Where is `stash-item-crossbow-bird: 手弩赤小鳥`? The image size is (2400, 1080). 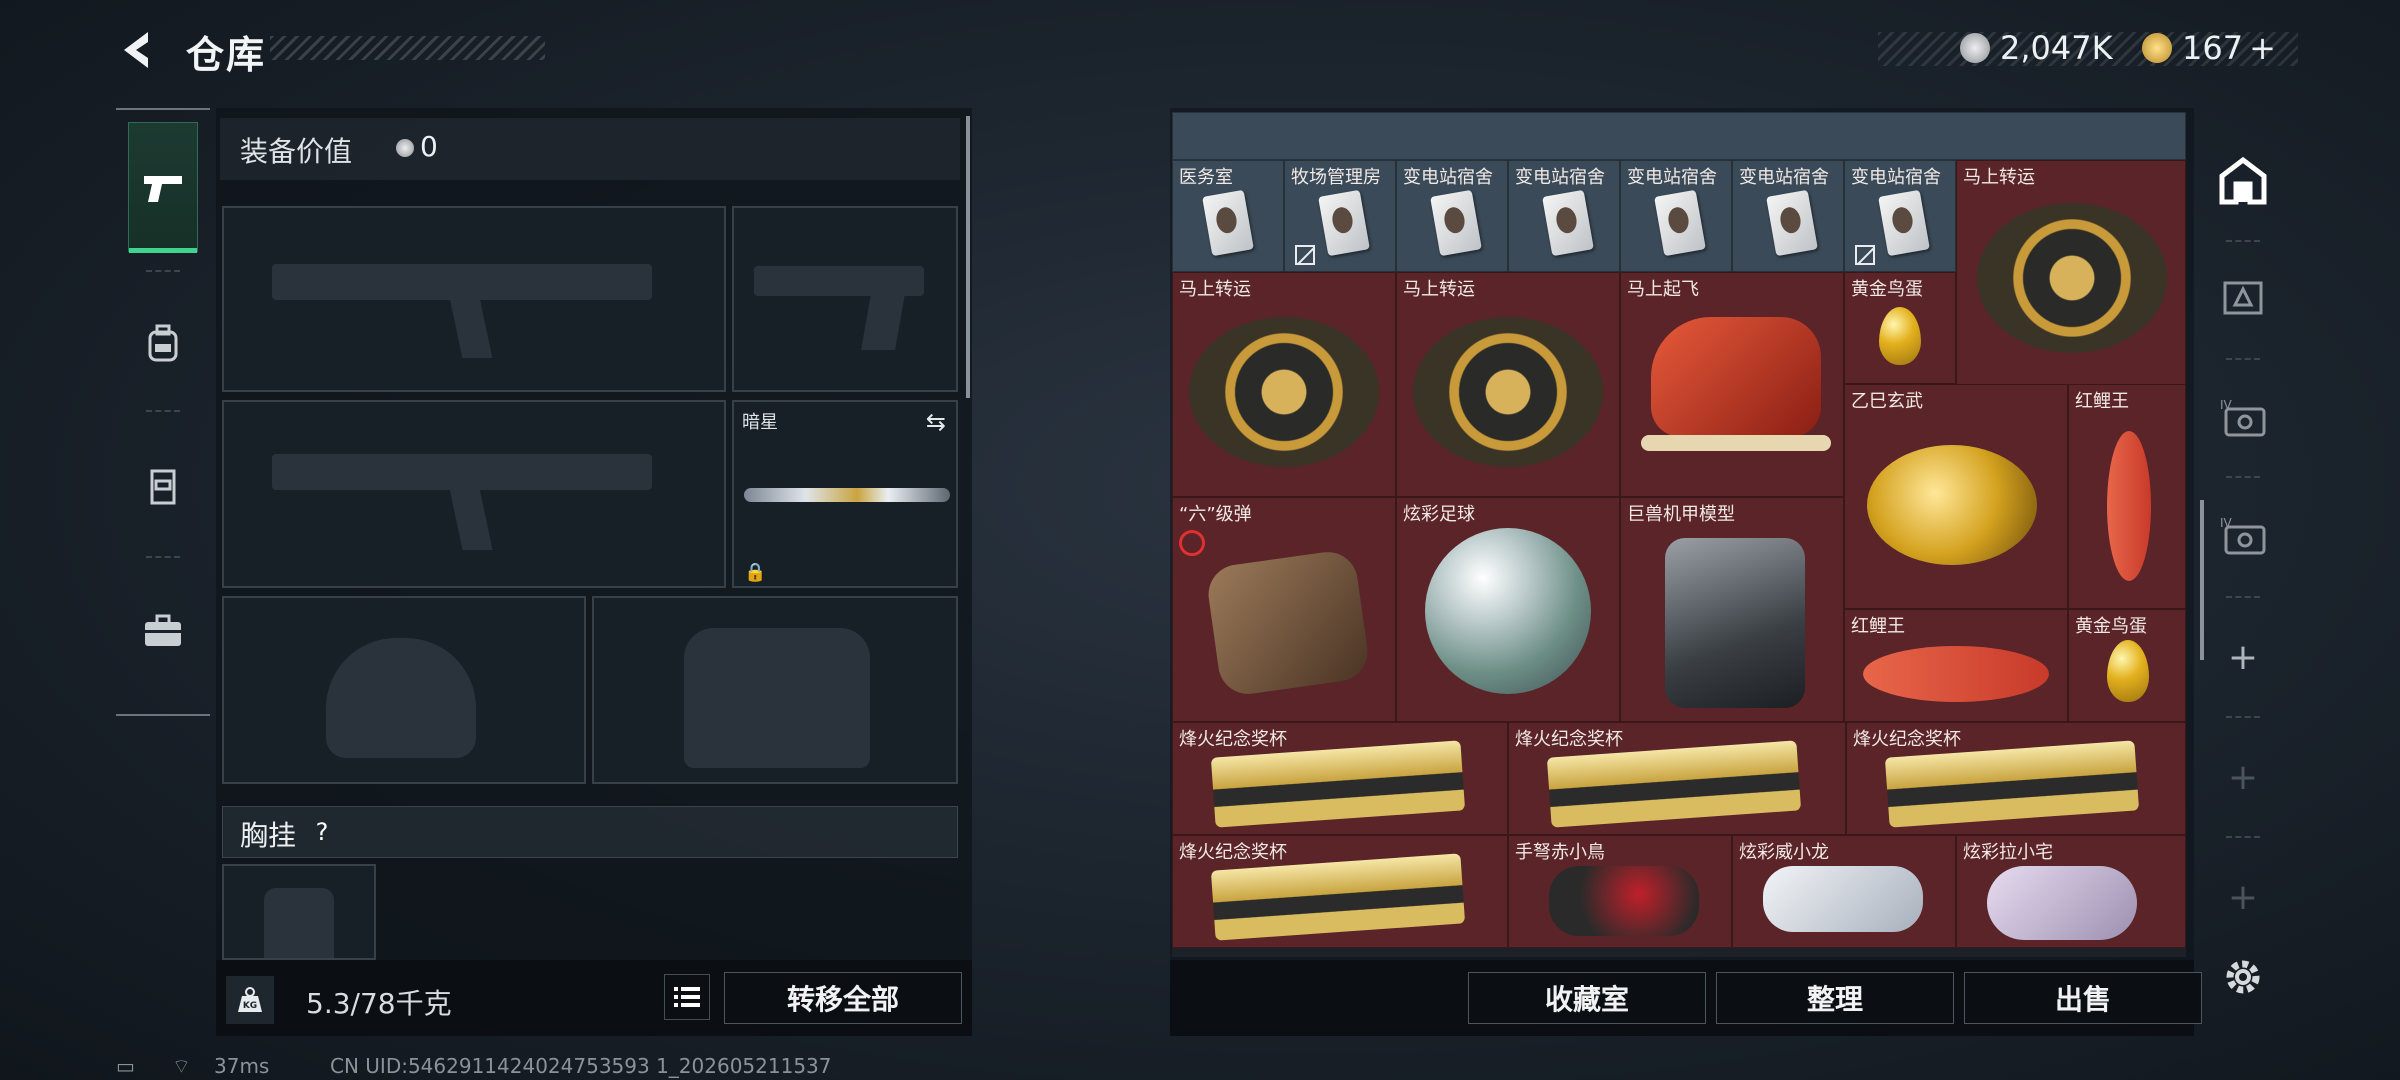
stash-item-crossbow-bird: 手弩赤小鳥 is located at coordinates (1620, 891).